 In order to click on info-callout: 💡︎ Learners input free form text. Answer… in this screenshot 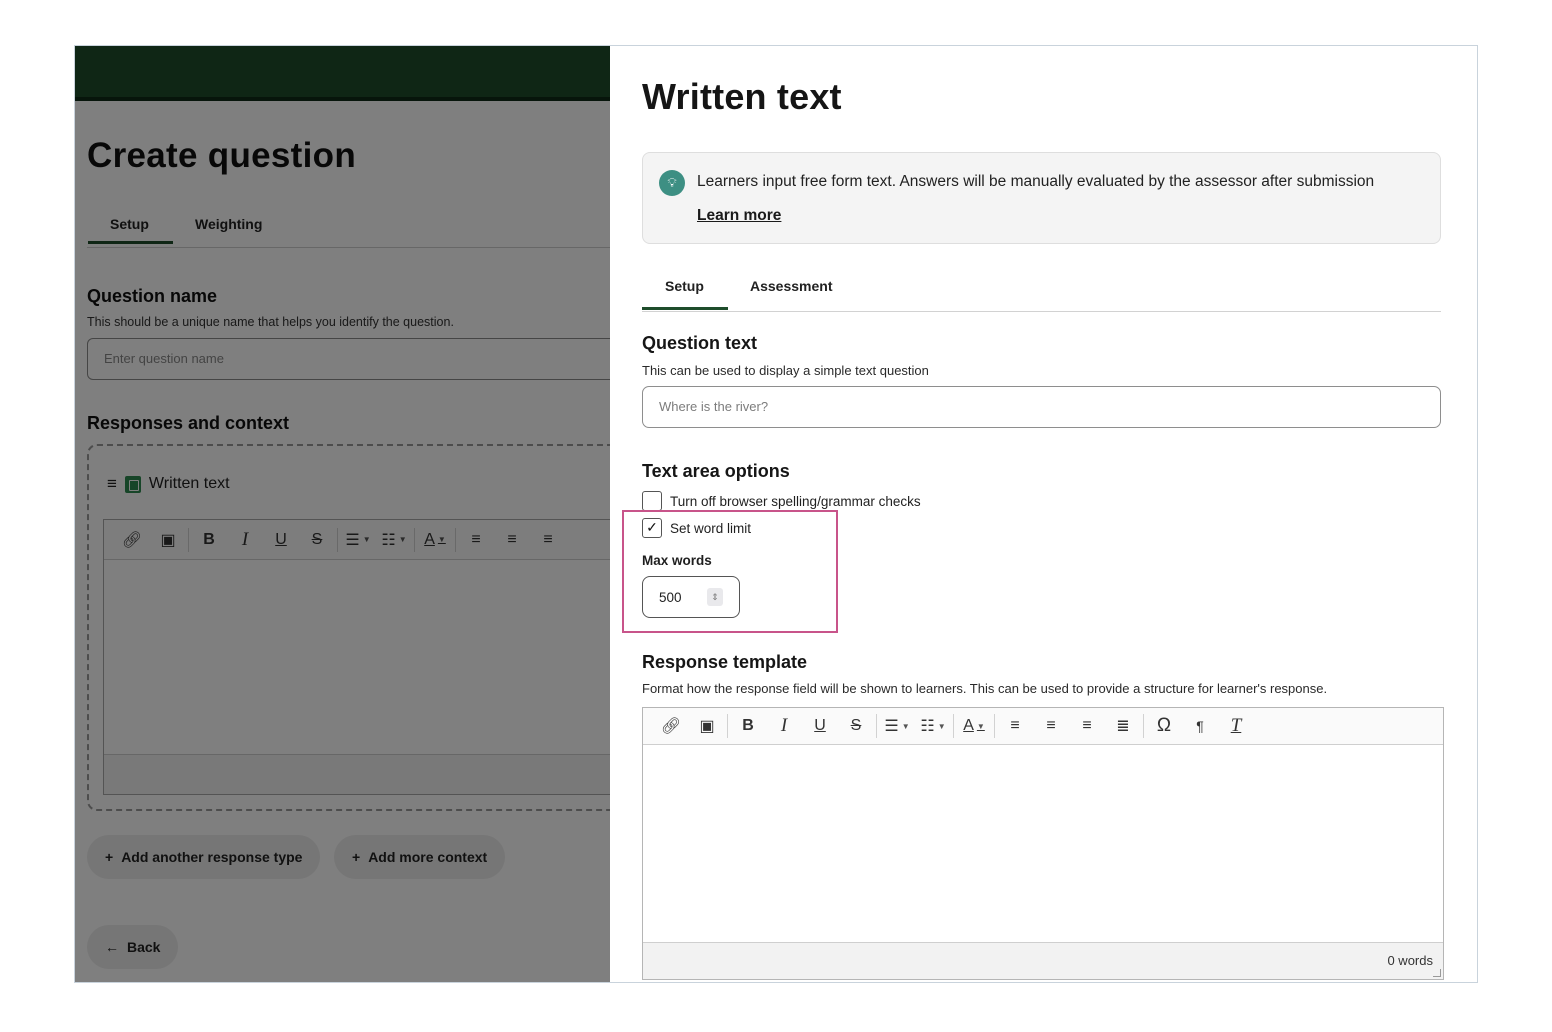, I will do `click(1041, 198)`.